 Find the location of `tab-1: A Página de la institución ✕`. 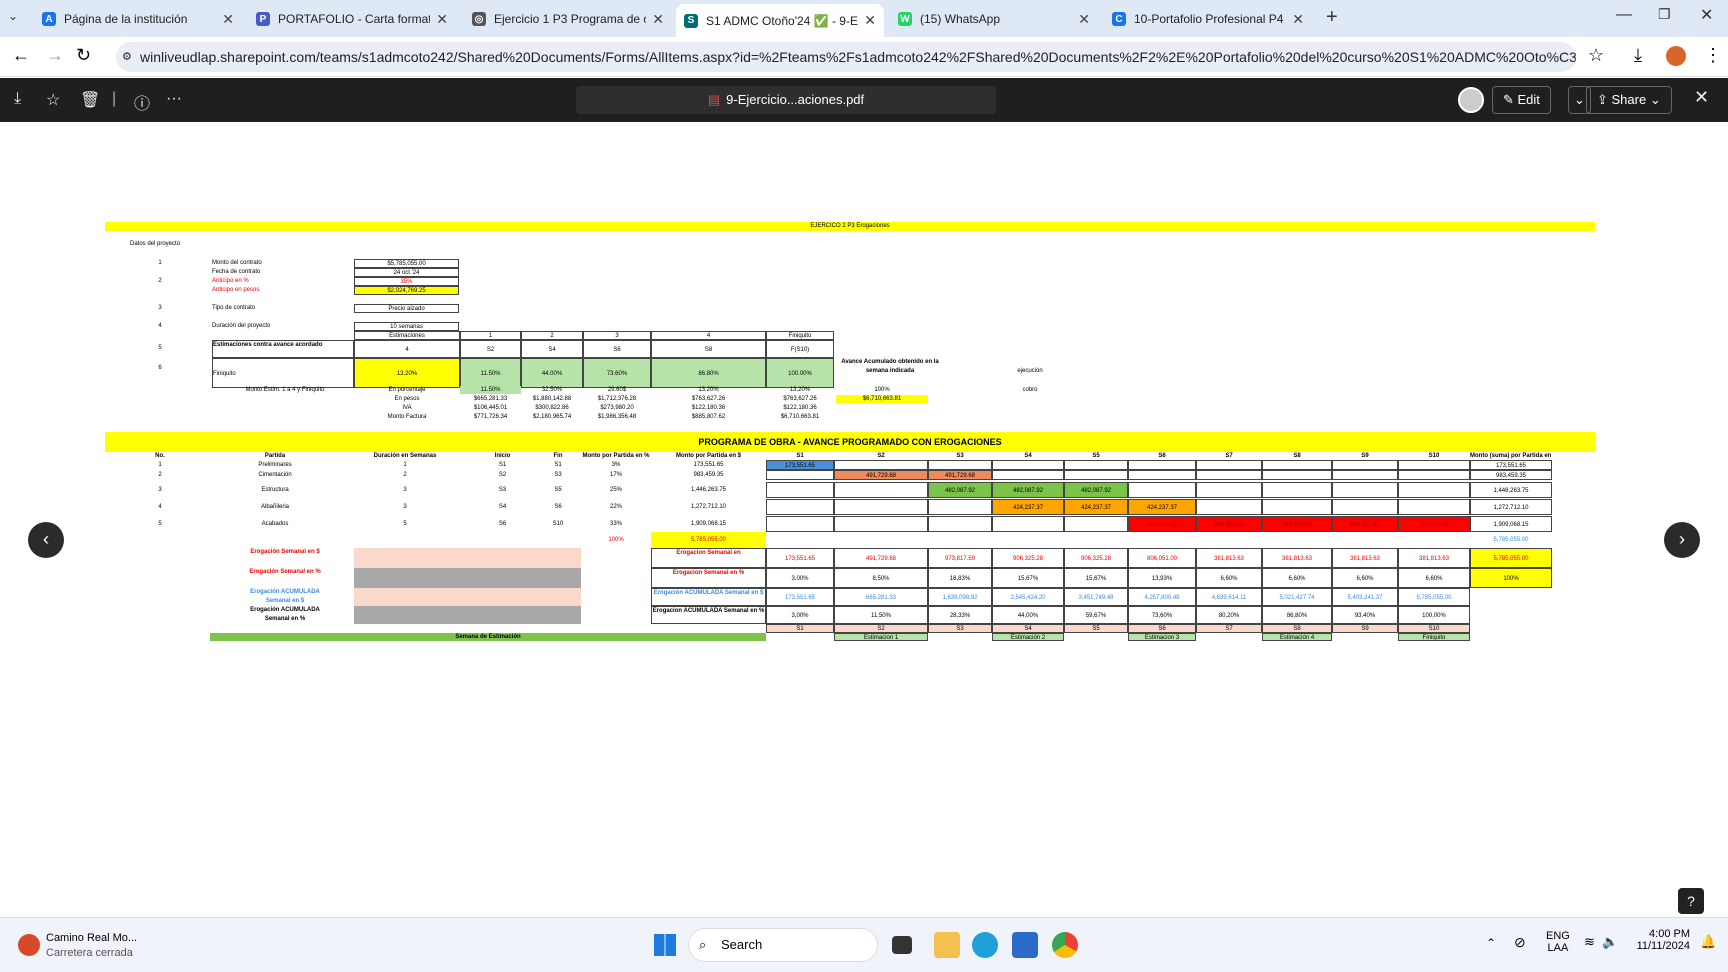

tab-1: A Página de la institución ✕ is located at coordinates (138, 19).